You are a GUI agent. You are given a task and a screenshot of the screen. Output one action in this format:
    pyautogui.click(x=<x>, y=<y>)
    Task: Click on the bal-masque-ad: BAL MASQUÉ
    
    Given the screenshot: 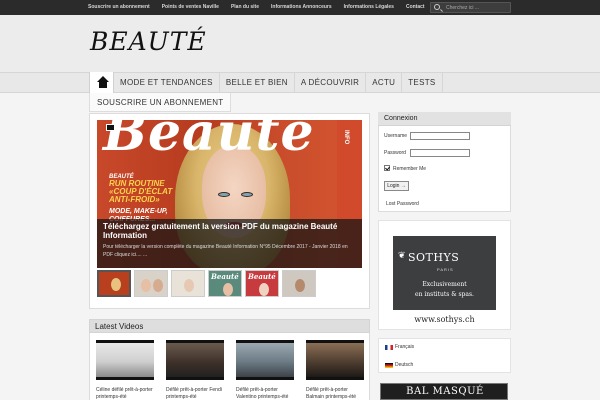 What is the action you would take?
    pyautogui.click(x=444, y=391)
    